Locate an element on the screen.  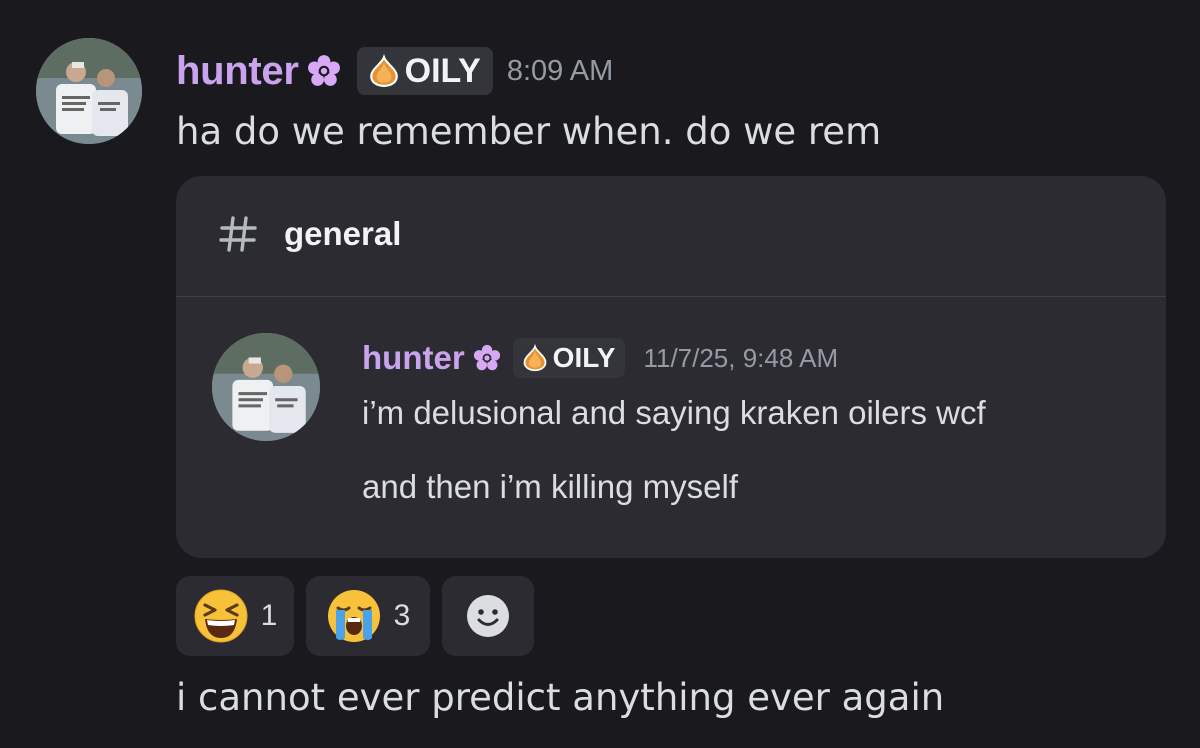
reaction-count: 1 is located at coordinates (269, 615).